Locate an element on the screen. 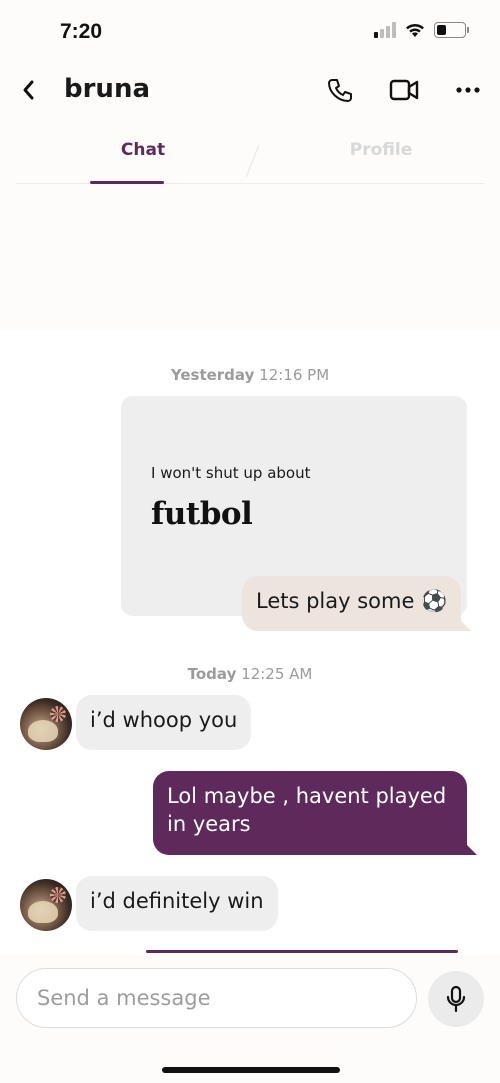 This screenshot has width=500, height=1083. date-separator-yesterday: Yesterday 12:16 PM is located at coordinates (250, 375).